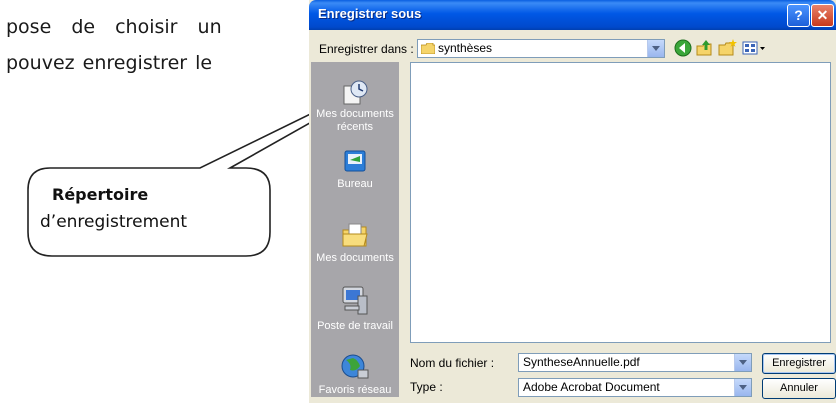  I want to click on save-in-value: synthèses, so click(465, 48).